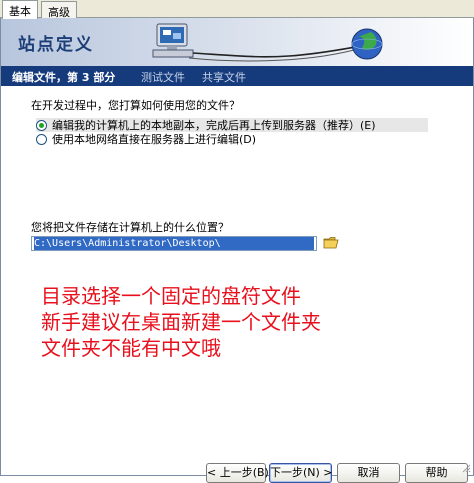 The height and width of the screenshot is (483, 474). Describe the element at coordinates (41, 139) in the screenshot. I see `radio-edit-on-server` at that location.